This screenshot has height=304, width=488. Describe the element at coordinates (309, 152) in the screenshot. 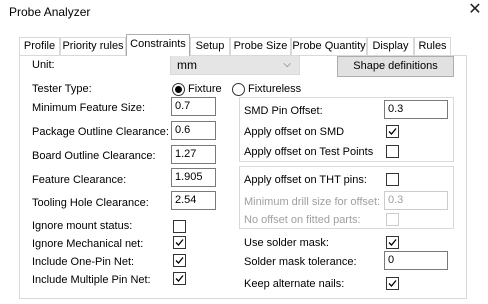

I see `apply-offset-test-points-label: Apply offset on Test Points` at that location.